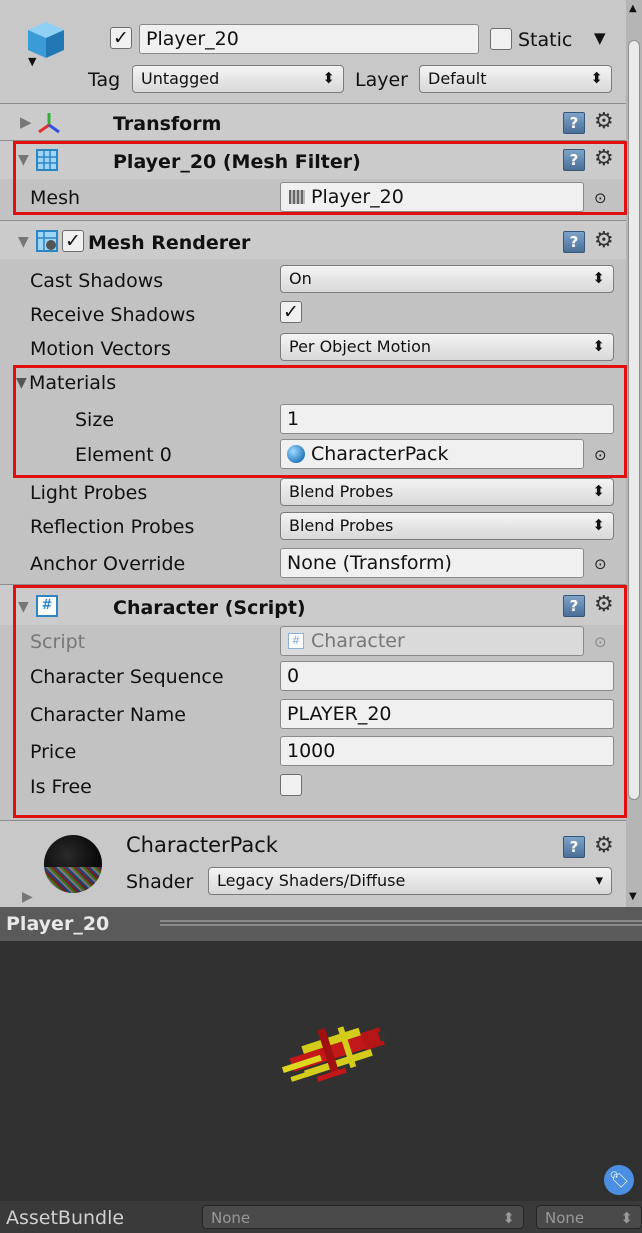  Describe the element at coordinates (296, 641) in the screenshot. I see `script-asset-icon: #` at that location.